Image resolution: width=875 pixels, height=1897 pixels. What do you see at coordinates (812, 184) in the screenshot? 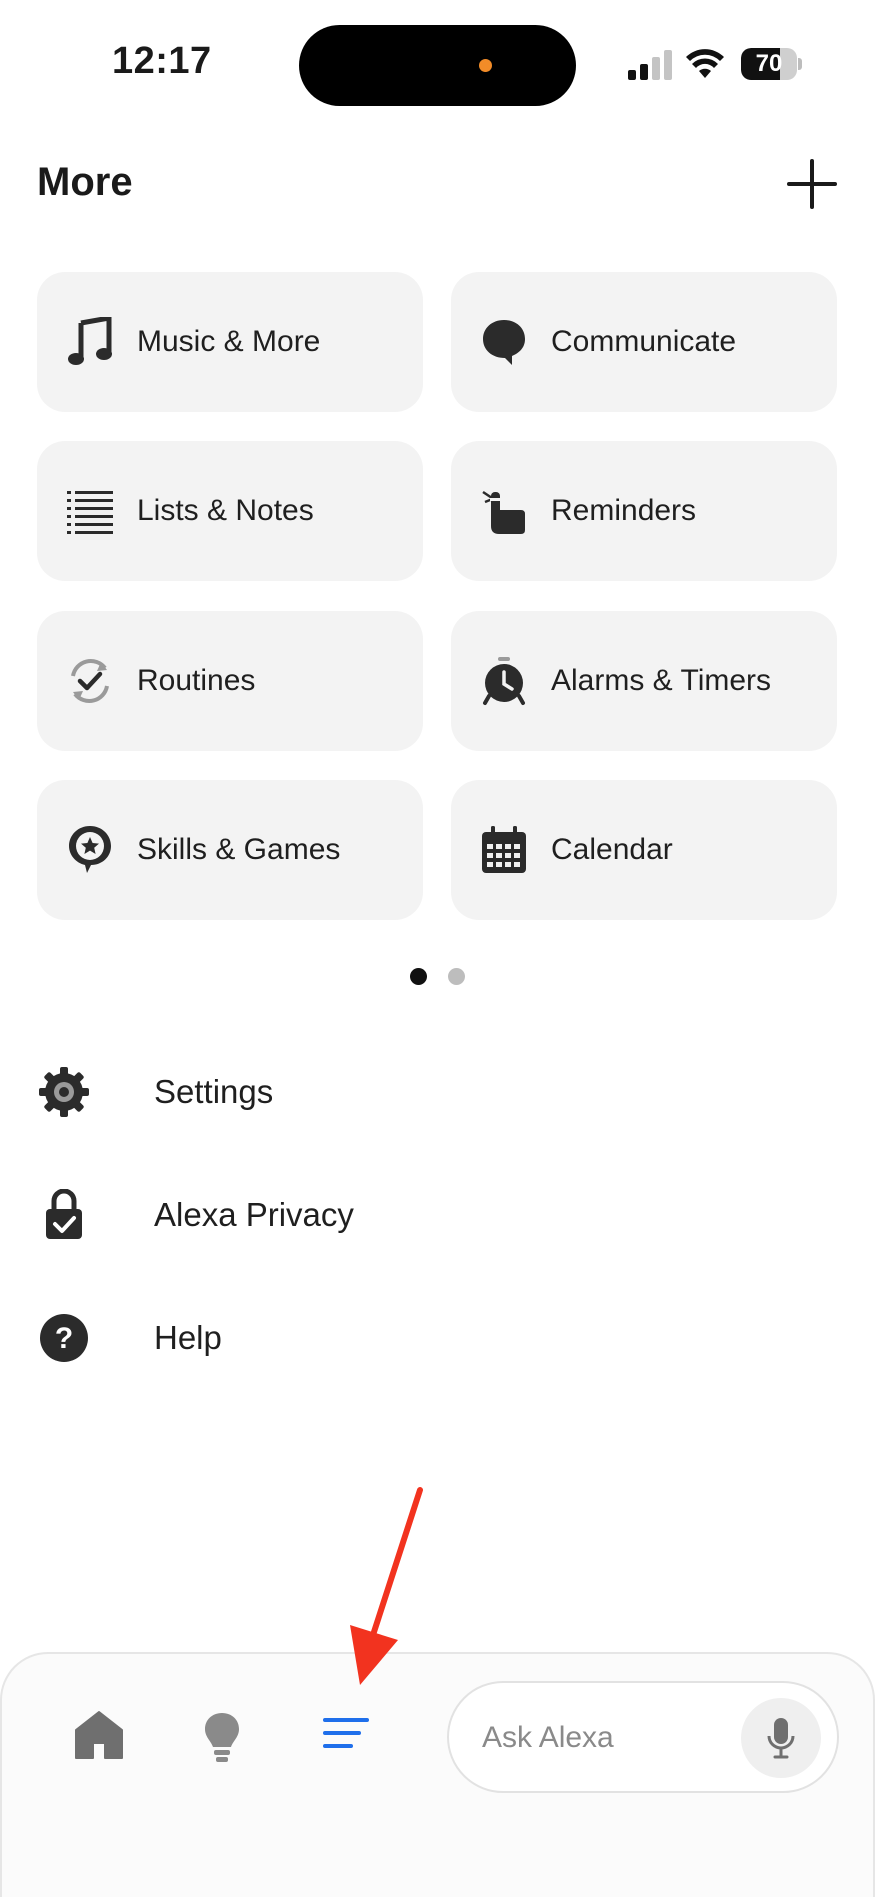
I see `plus-icon` at bounding box center [812, 184].